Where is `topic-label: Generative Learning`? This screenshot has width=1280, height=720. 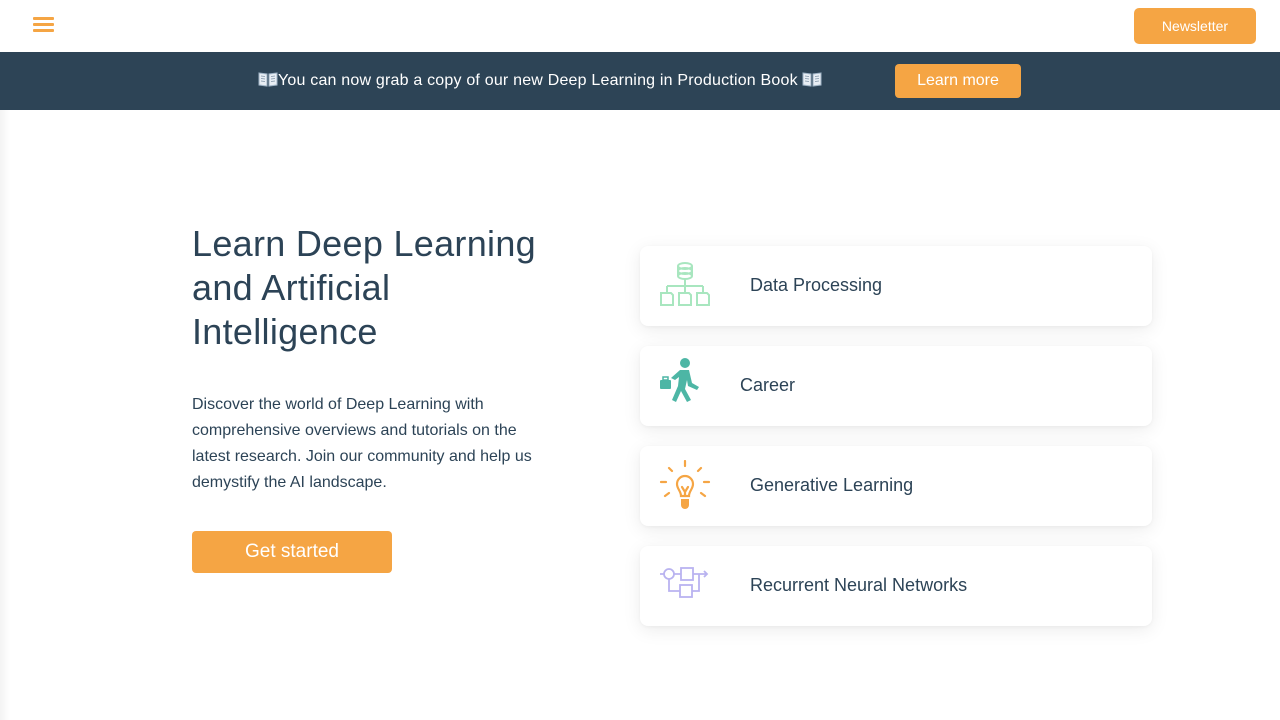 topic-label: Generative Learning is located at coordinates (832, 485).